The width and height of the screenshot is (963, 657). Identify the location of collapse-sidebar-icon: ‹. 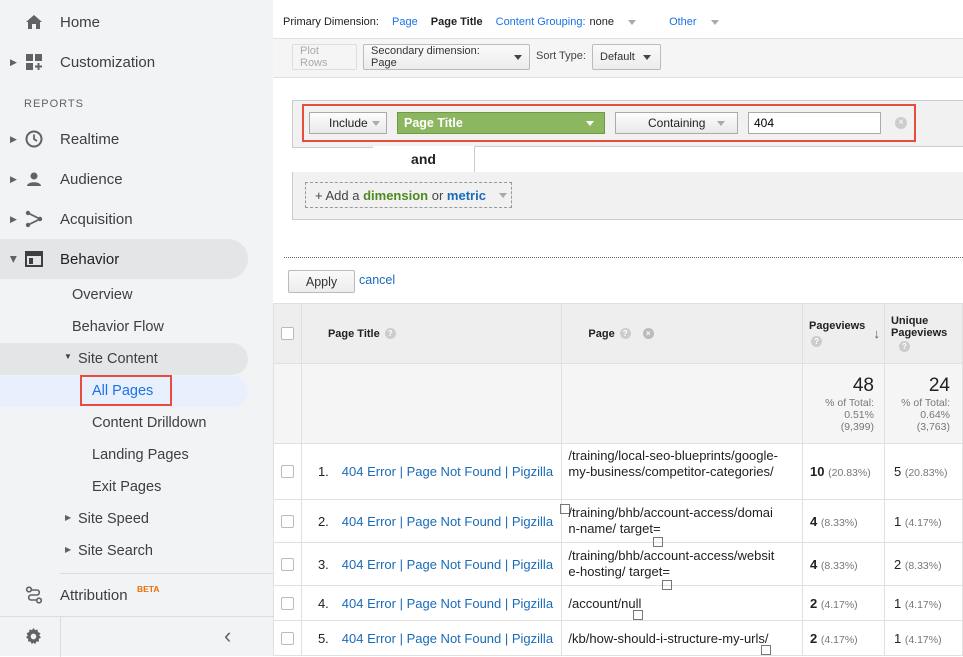
(227, 636).